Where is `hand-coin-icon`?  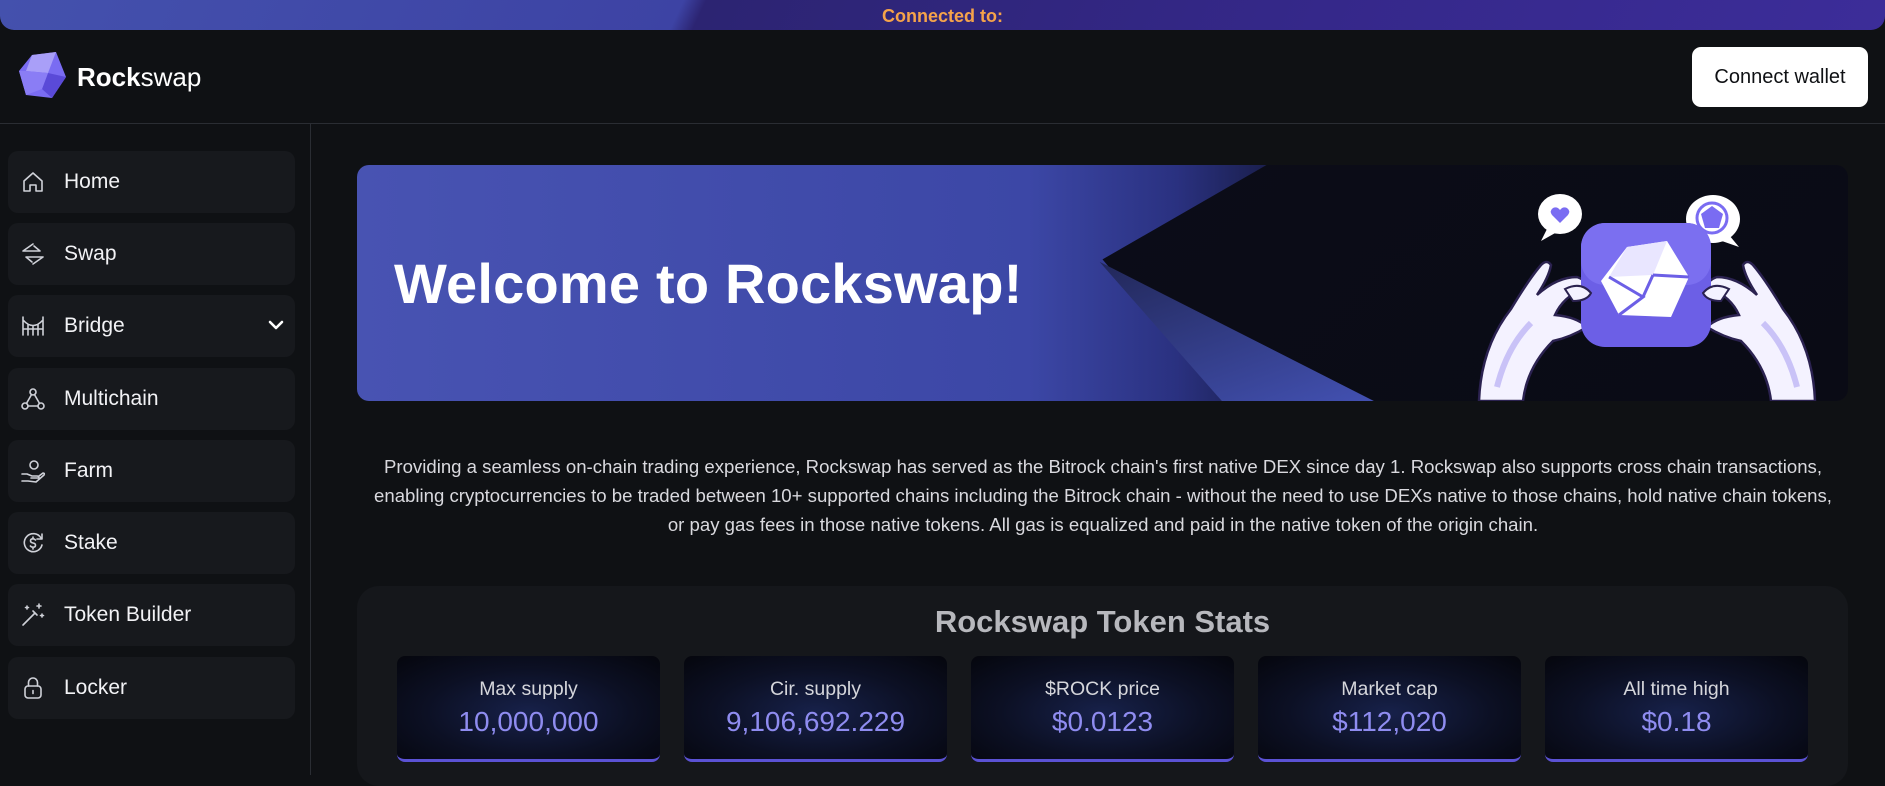
hand-coin-icon is located at coordinates (33, 471).